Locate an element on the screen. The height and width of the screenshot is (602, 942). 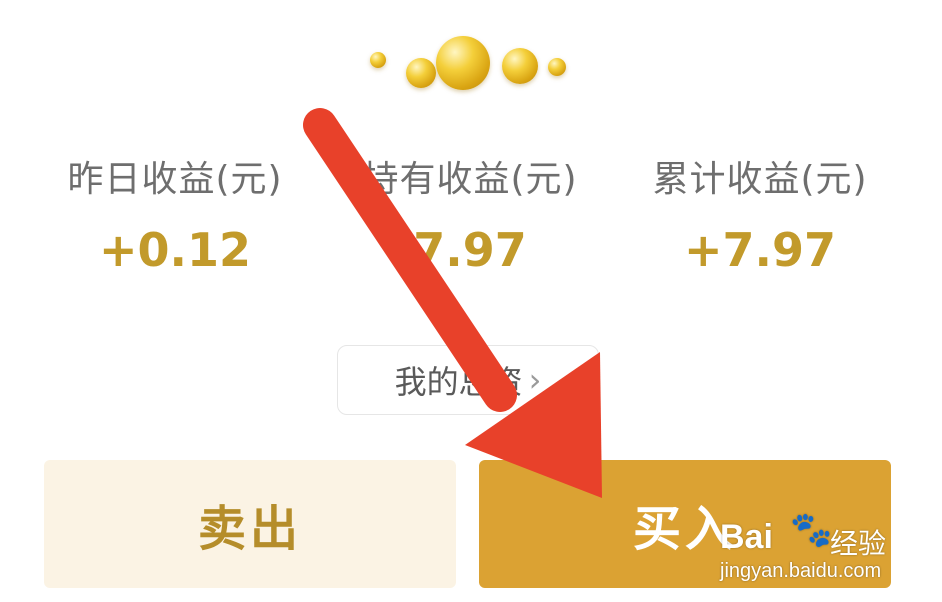
sell-button: 卖出 is located at coordinates (250, 524).